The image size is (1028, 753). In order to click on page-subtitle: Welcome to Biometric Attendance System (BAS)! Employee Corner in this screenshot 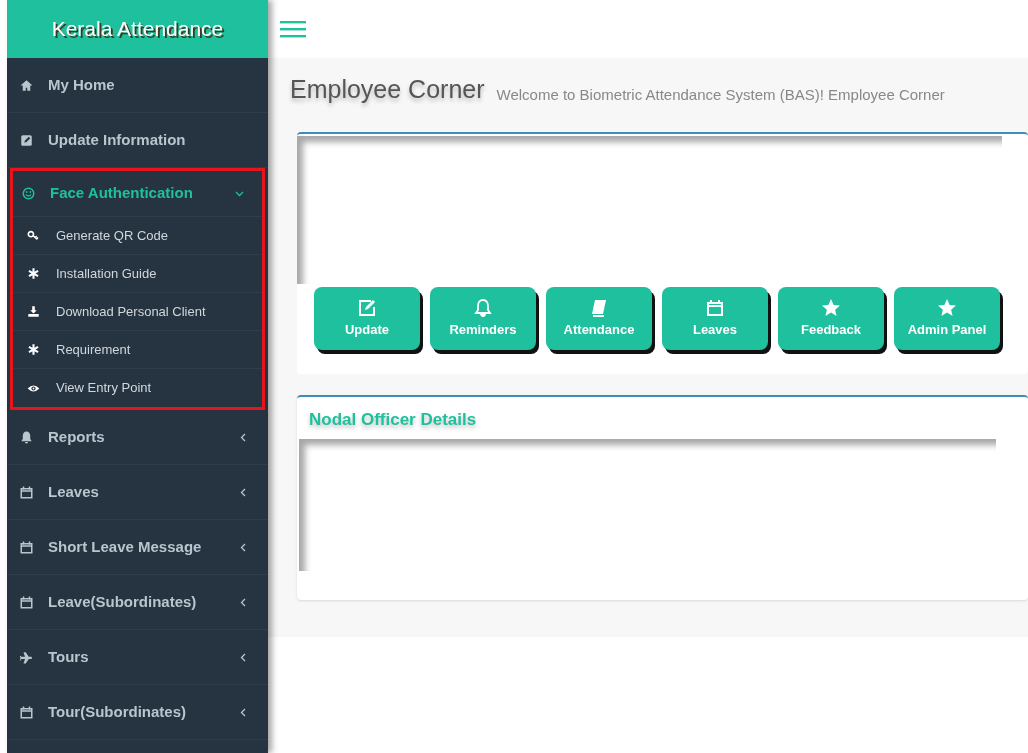, I will do `click(720, 94)`.